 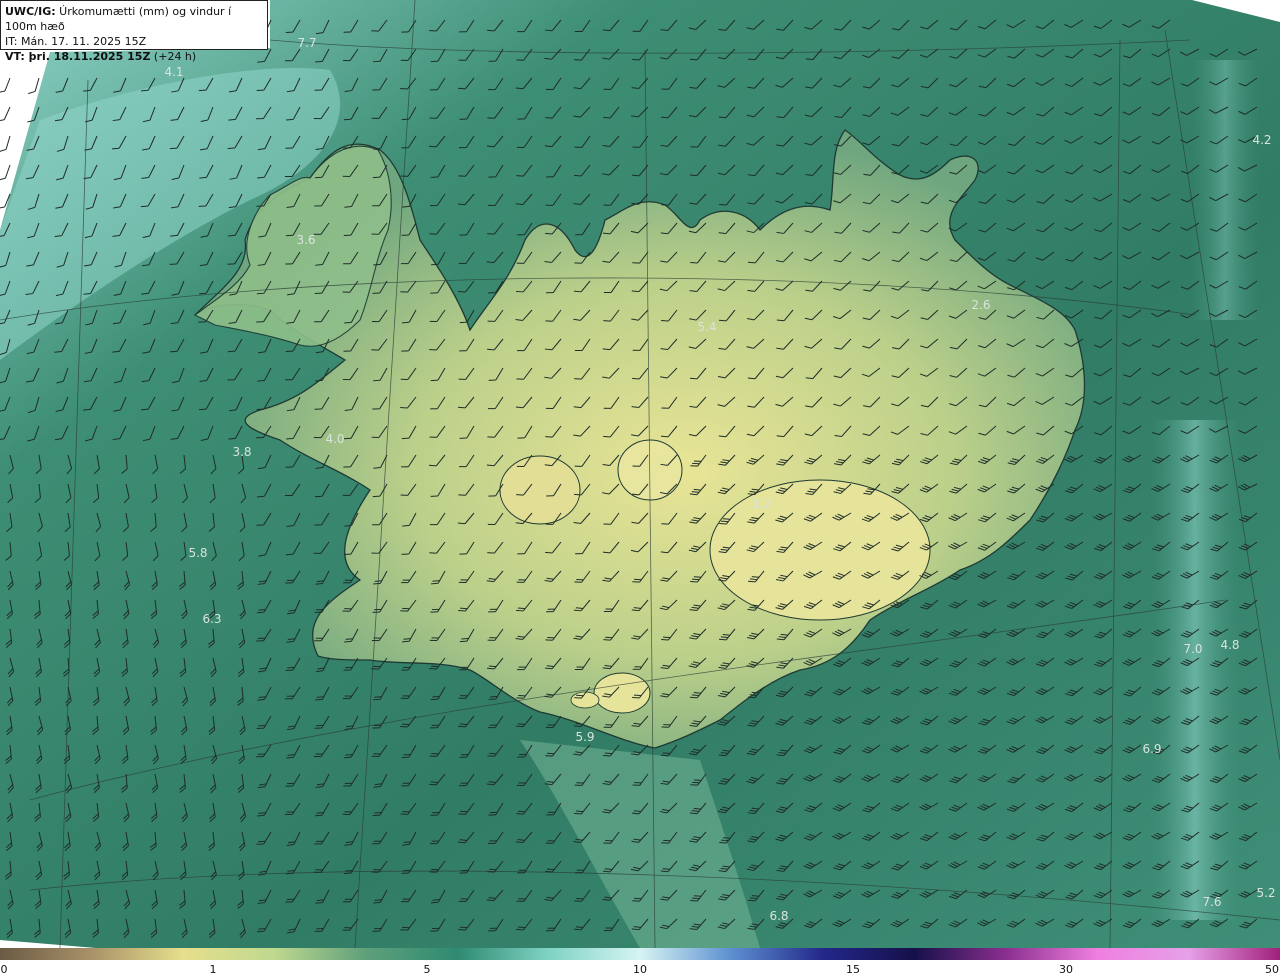 What do you see at coordinates (1272, 969) in the screenshot?
I see `colorbar-tick-label: 50` at bounding box center [1272, 969].